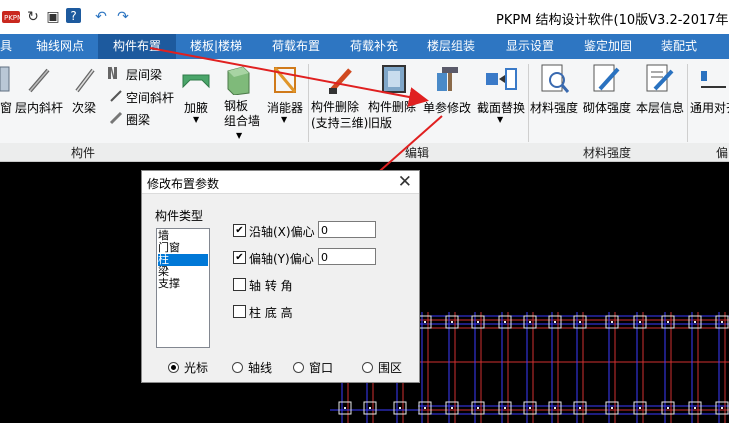  Describe the element at coordinates (196, 81) in the screenshot. I see `haunch-icon` at that location.